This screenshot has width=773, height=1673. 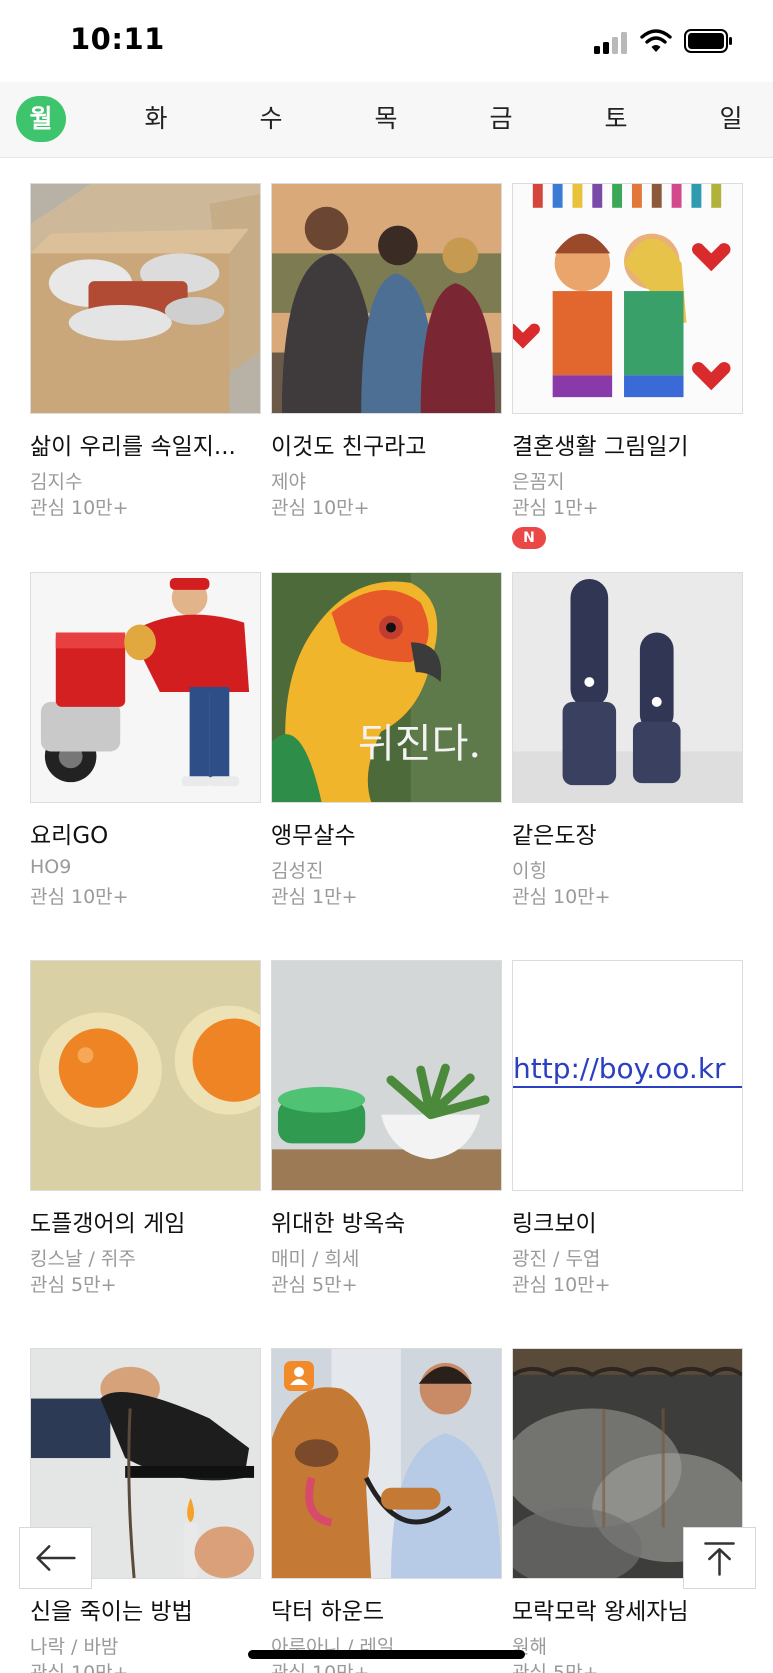 What do you see at coordinates (556, 1259) in the screenshot?
I see `webtoon-author: 광진 / 두엽` at bounding box center [556, 1259].